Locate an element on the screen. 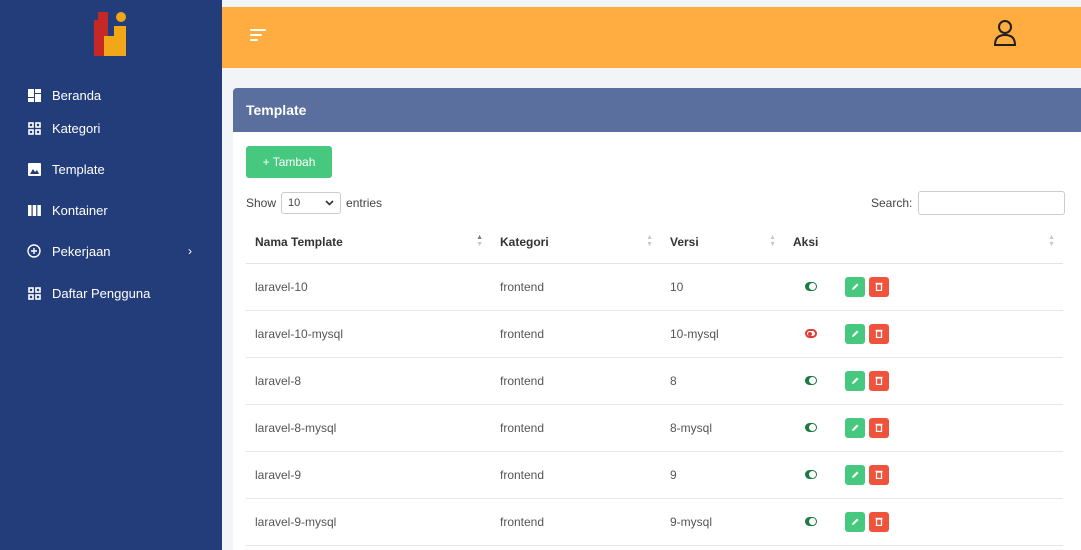 This screenshot has width=1081, height=550. sidebar-item-beranda: Beranda is located at coordinates (111, 95).